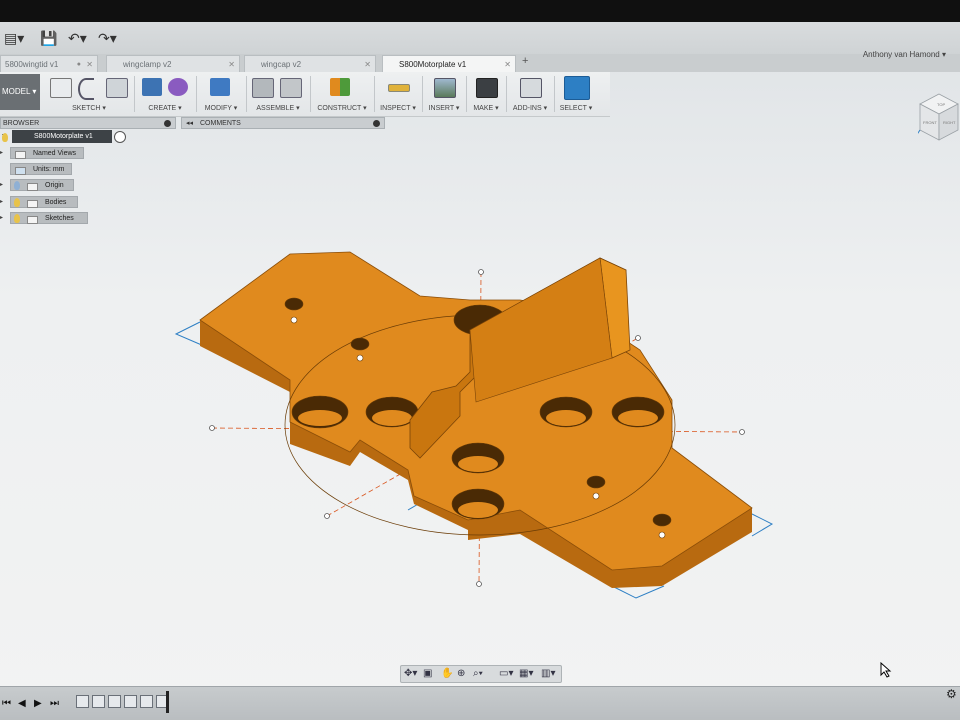 The image size is (960, 720). I want to click on timeline-settings-gear-icon: ⚙, so click(951, 694).